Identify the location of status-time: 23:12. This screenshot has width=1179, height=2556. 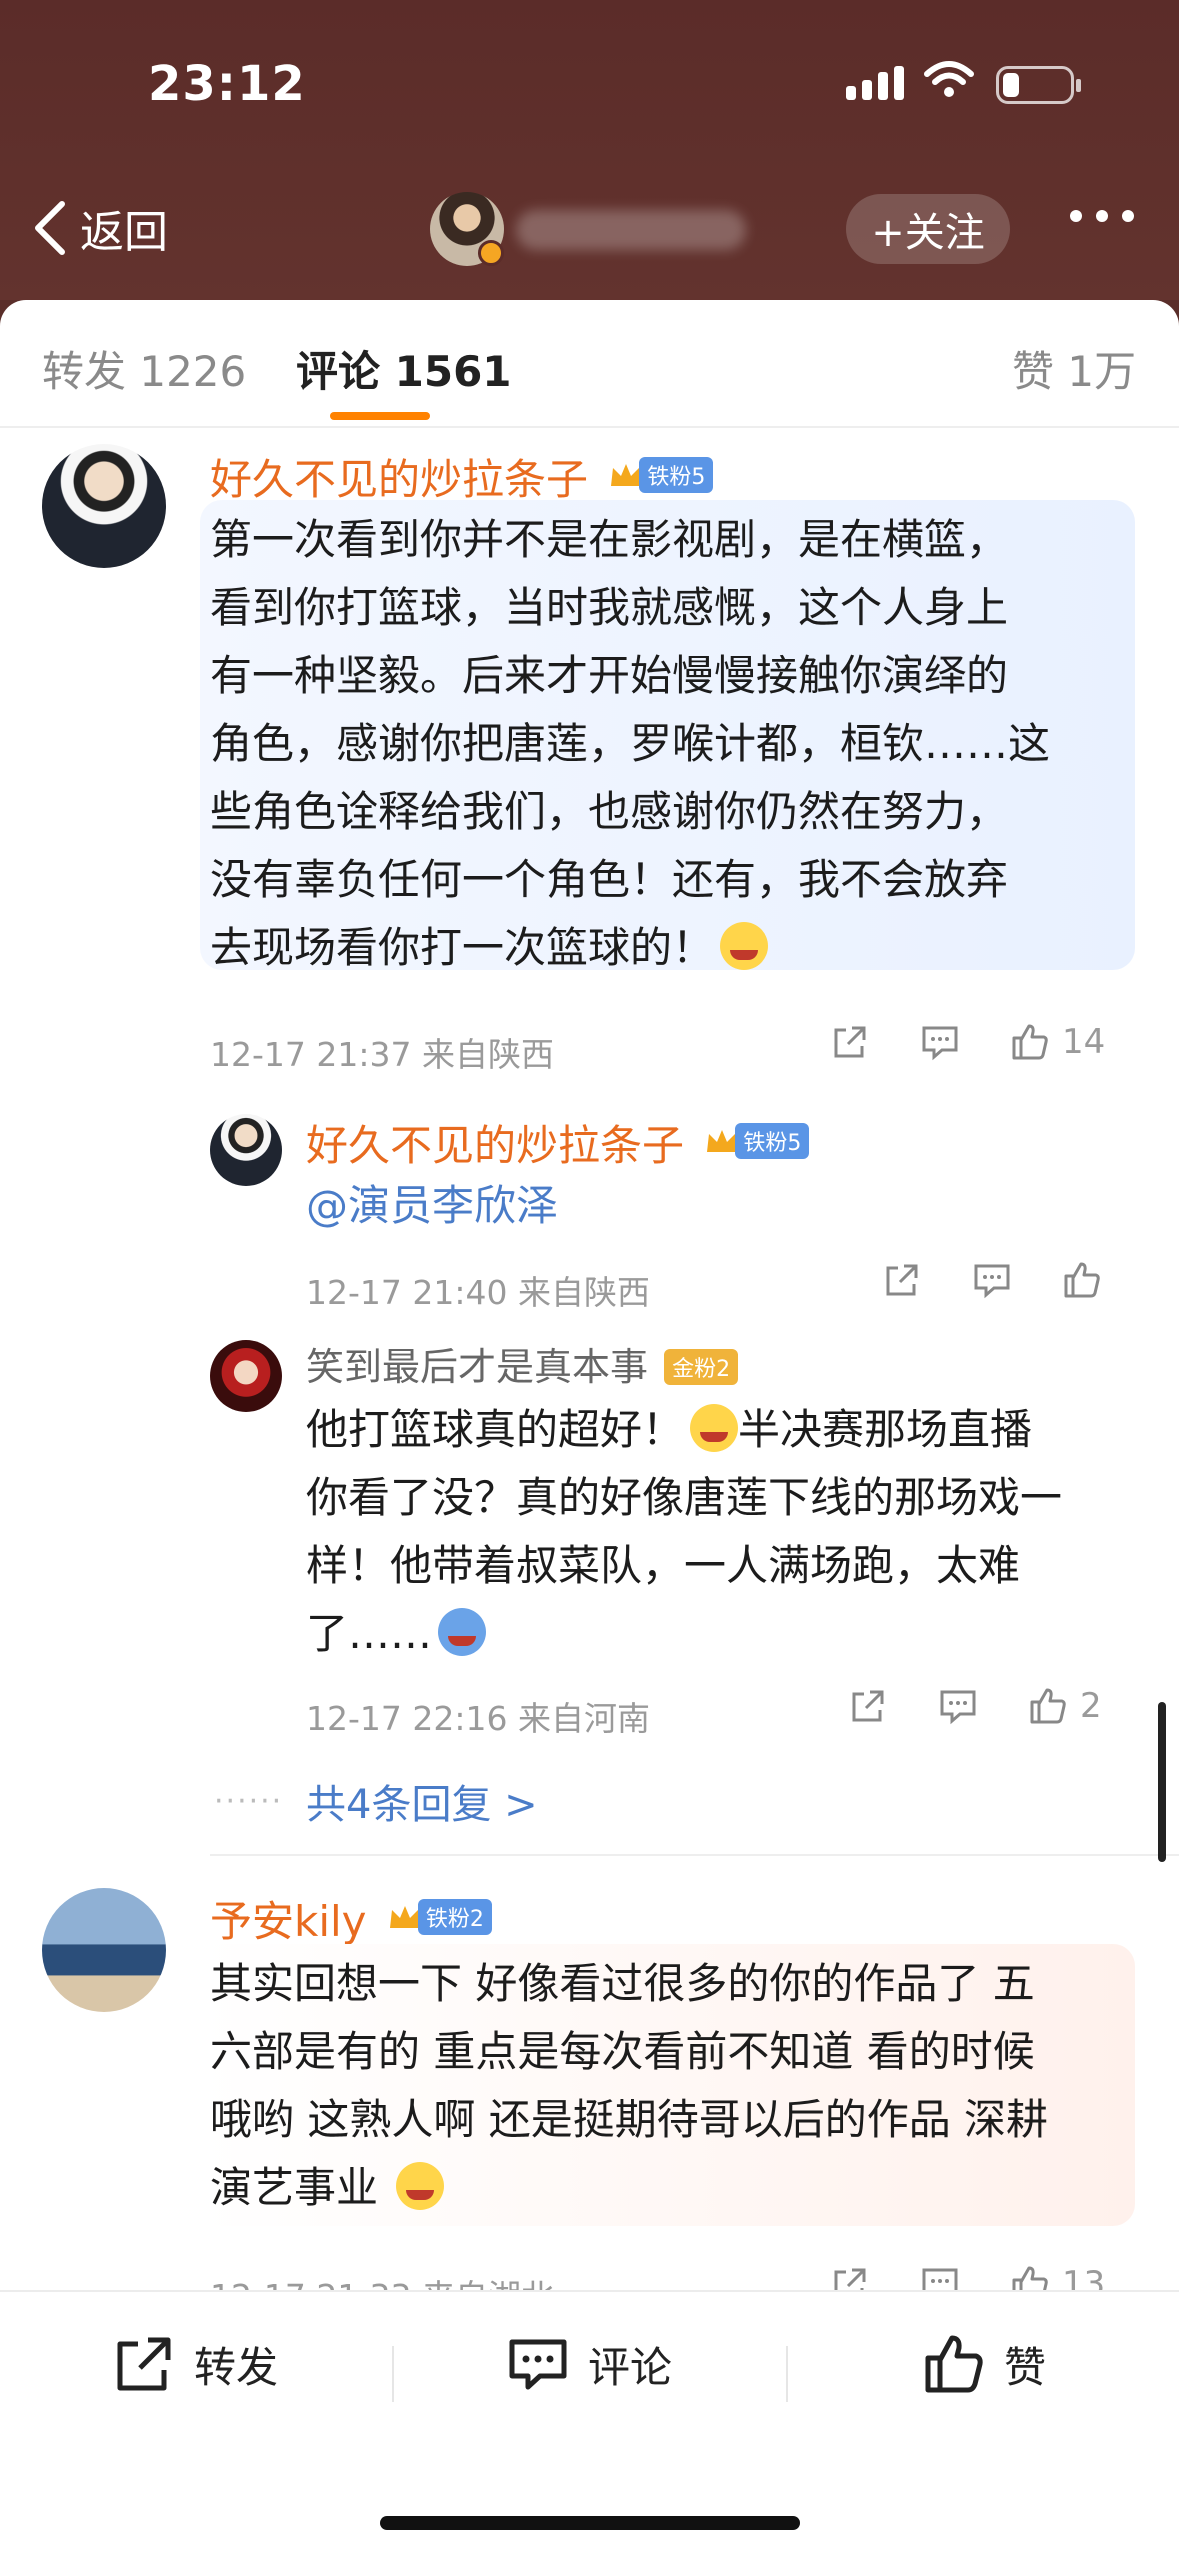
(227, 84).